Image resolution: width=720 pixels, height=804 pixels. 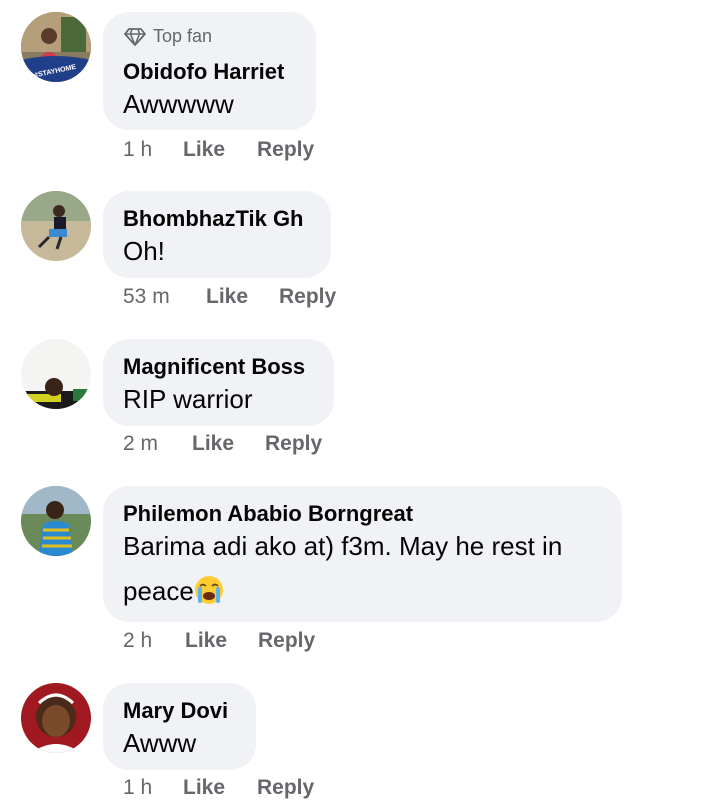 I want to click on loudly-crying-face-icon, so click(x=208, y=590).